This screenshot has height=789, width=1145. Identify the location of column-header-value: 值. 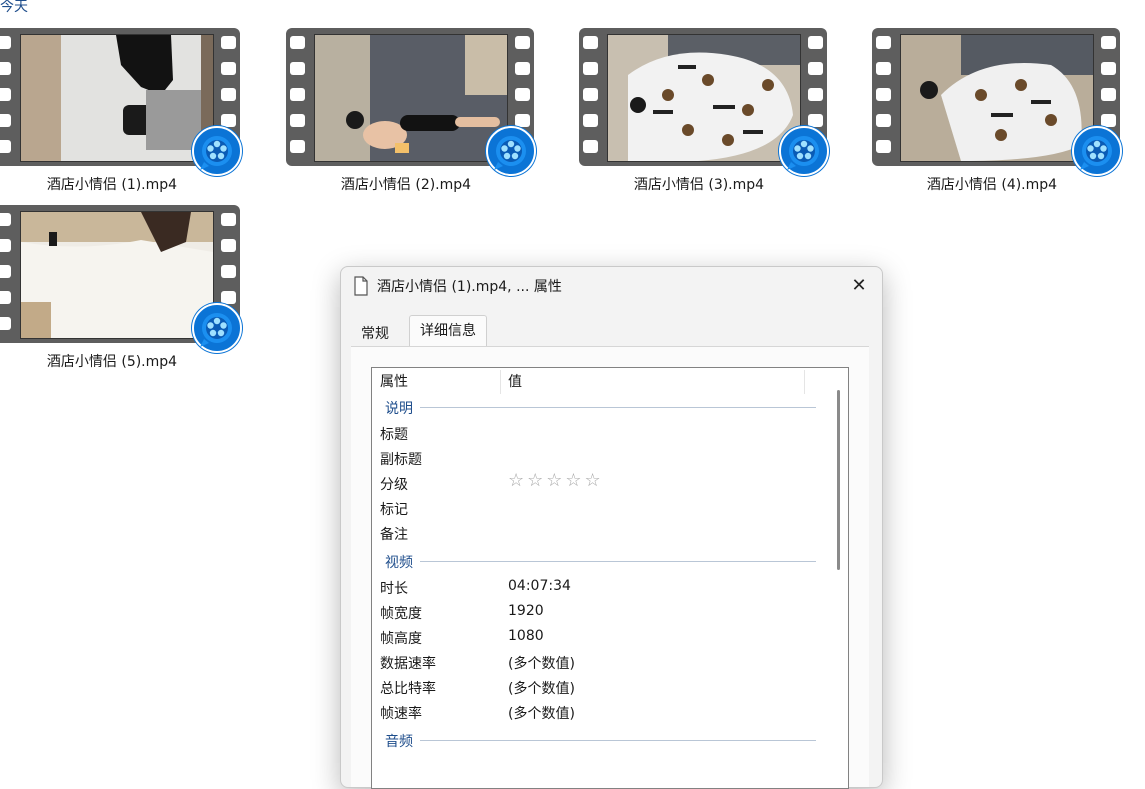
(515, 382).